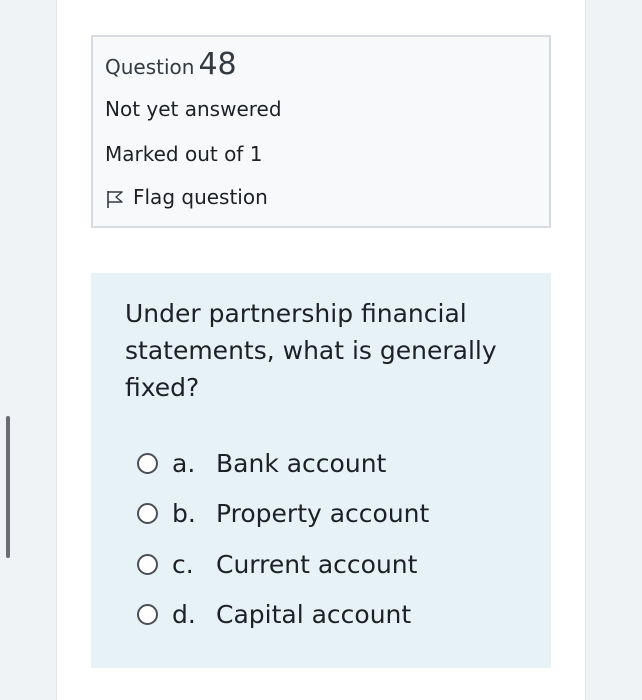 Image resolution: width=642 pixels, height=700 pixels. I want to click on answer-label: Capital account, so click(314, 614).